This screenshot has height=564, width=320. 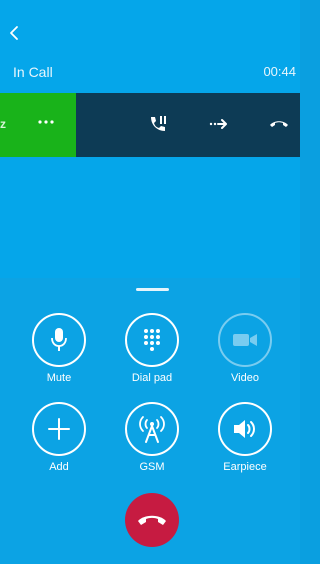 What do you see at coordinates (279, 71) in the screenshot?
I see `call-timer: 00:44` at bounding box center [279, 71].